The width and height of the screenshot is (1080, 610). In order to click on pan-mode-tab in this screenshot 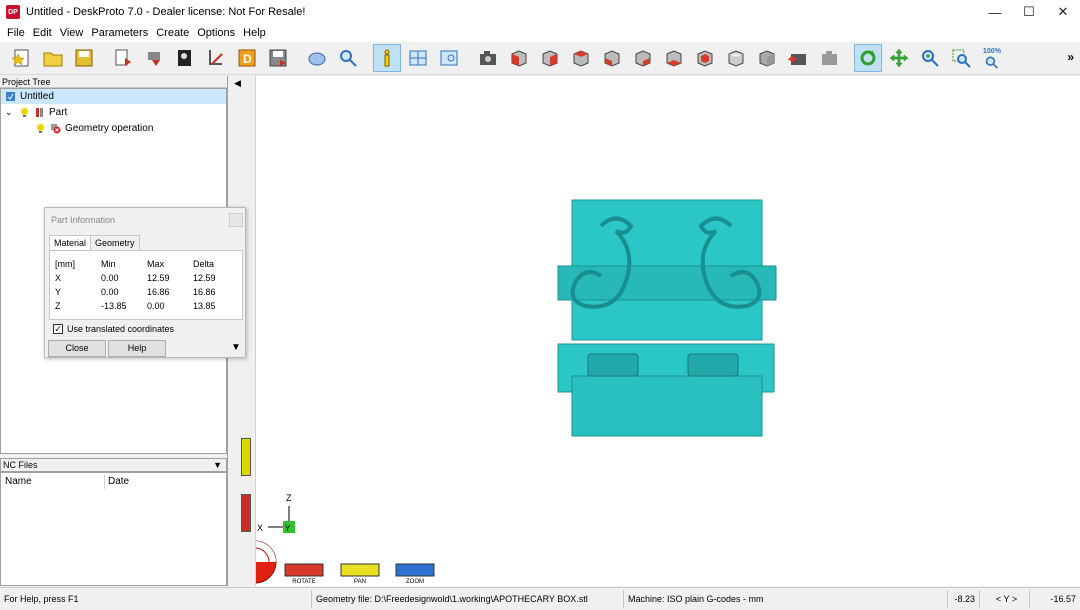, I will do `click(360, 570)`.